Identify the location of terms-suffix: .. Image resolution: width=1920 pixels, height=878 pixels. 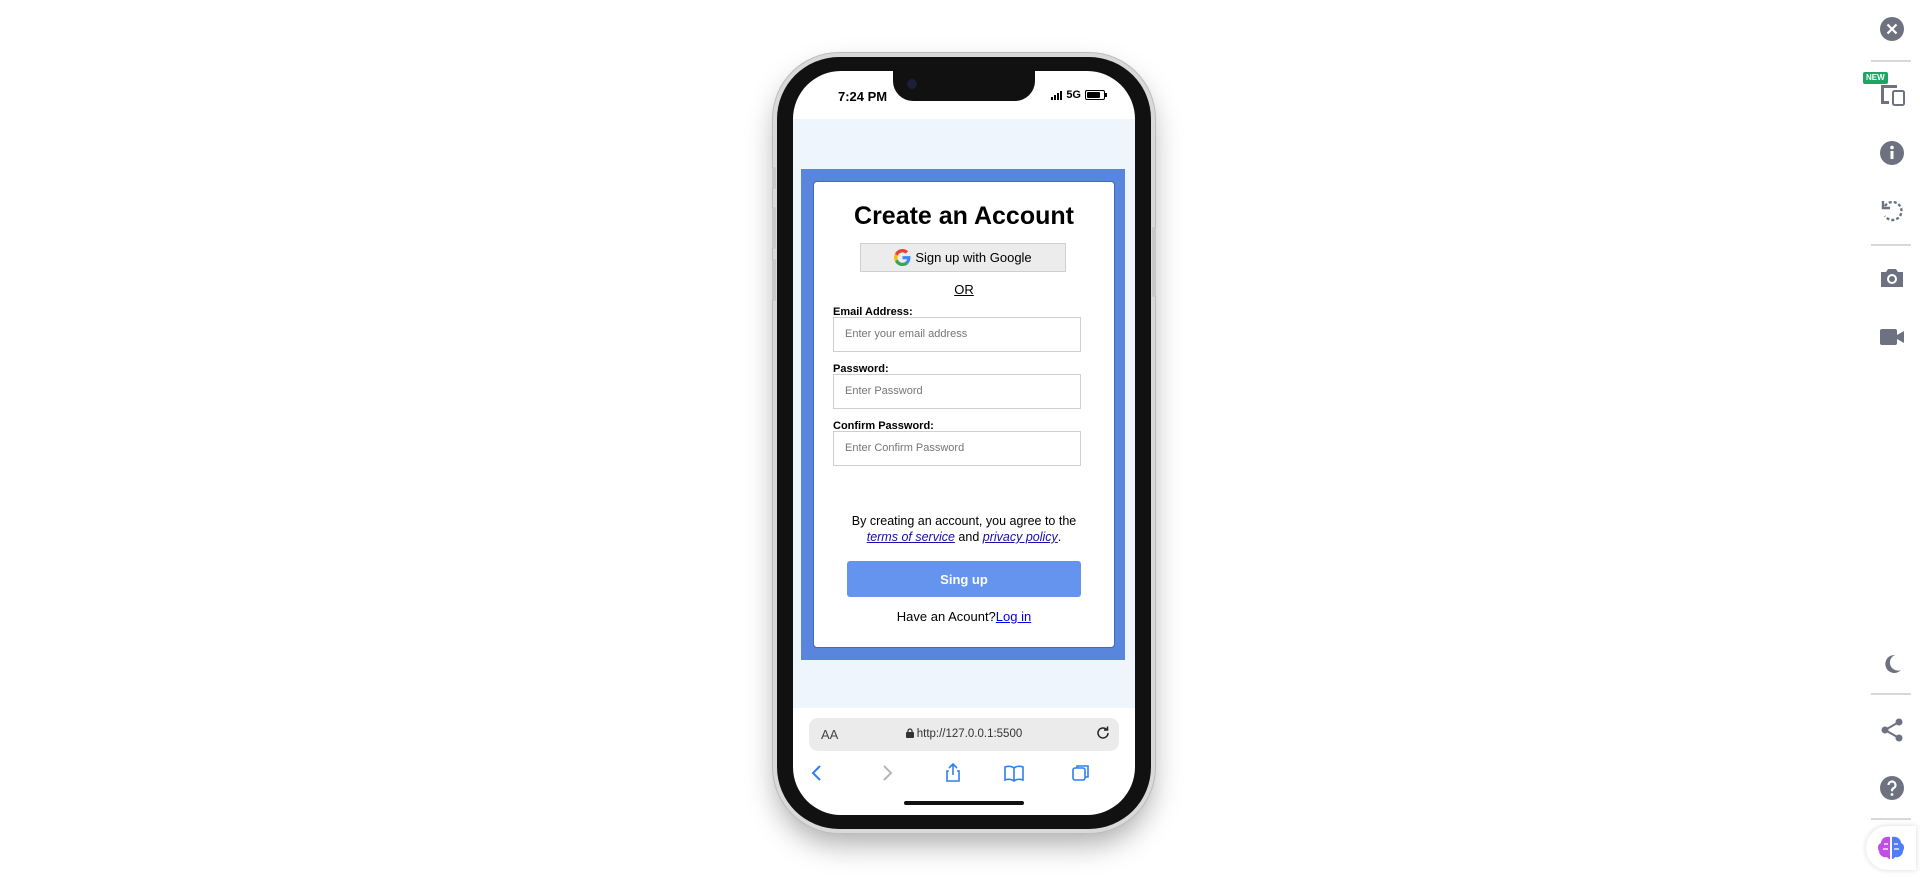
(1059, 537).